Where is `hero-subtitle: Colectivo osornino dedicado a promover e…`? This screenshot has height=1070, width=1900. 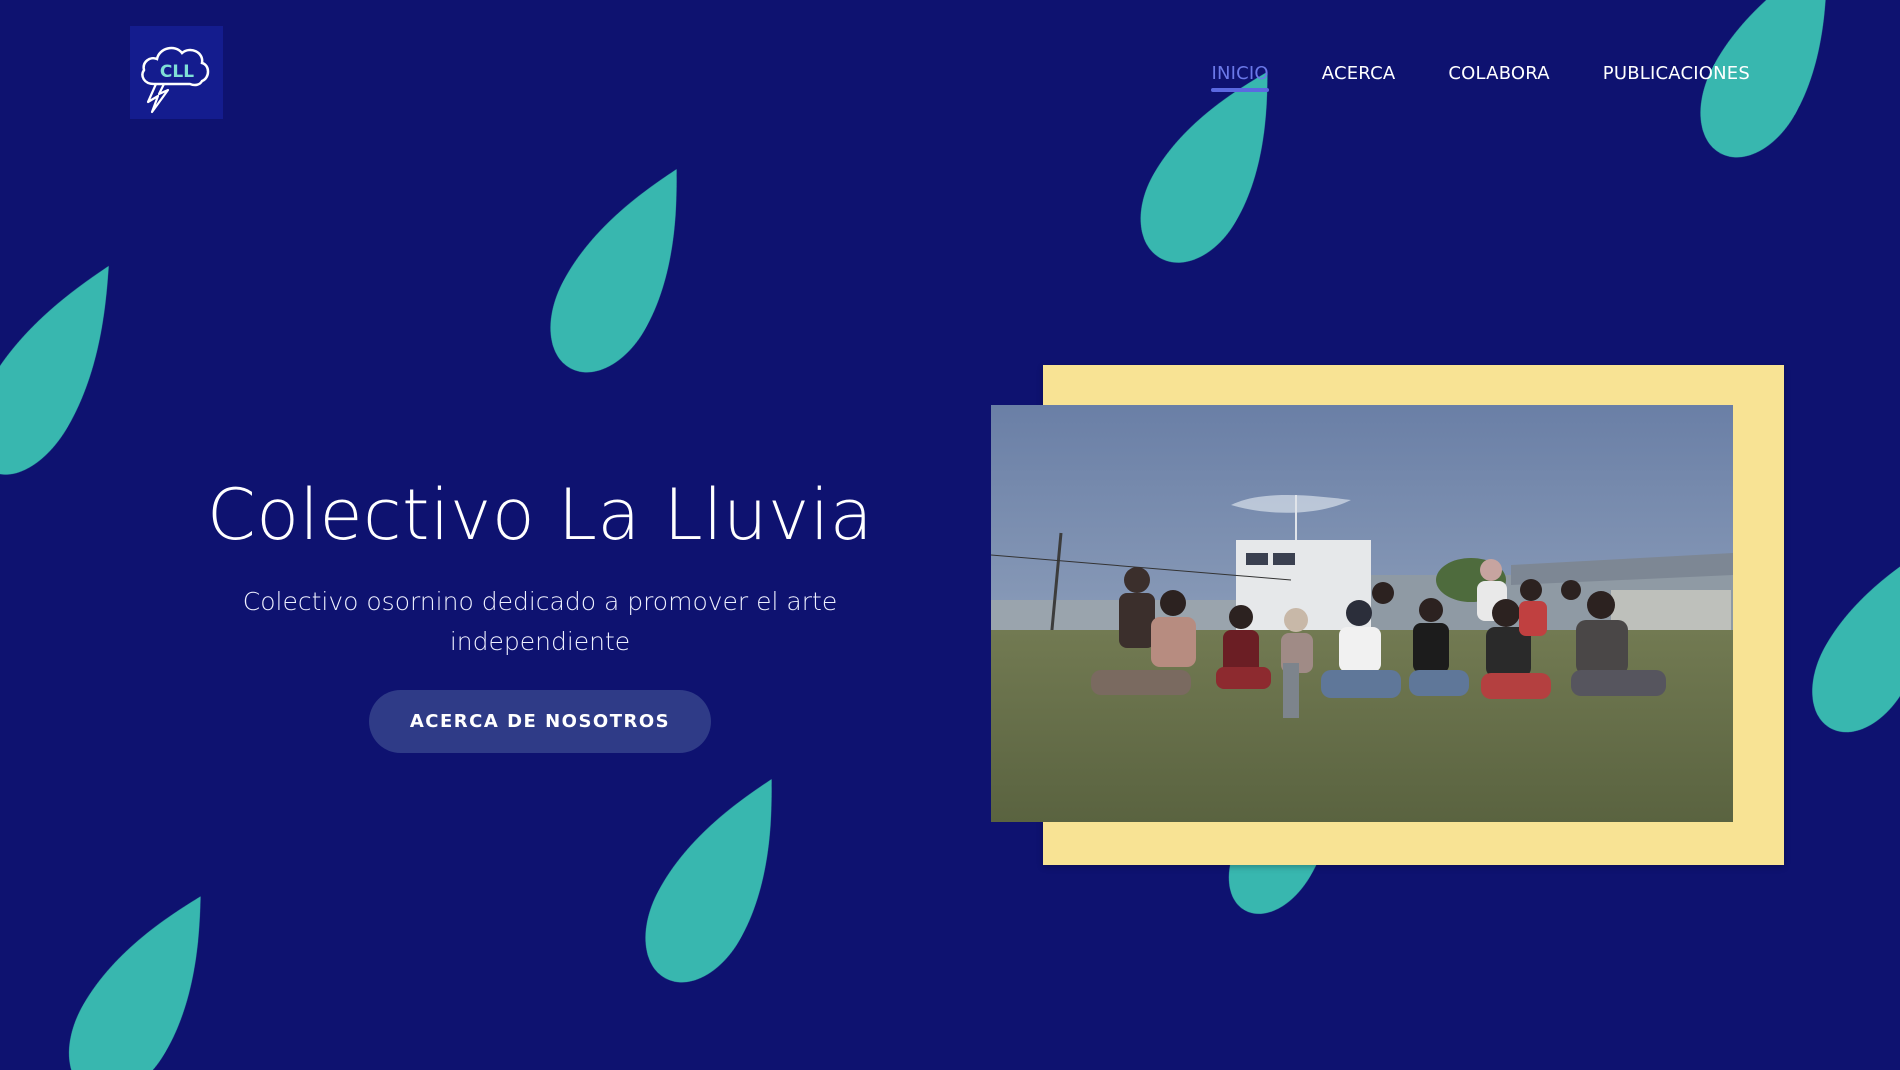
hero-subtitle: Colectivo osornino dedicado a promover e… is located at coordinates (540, 621).